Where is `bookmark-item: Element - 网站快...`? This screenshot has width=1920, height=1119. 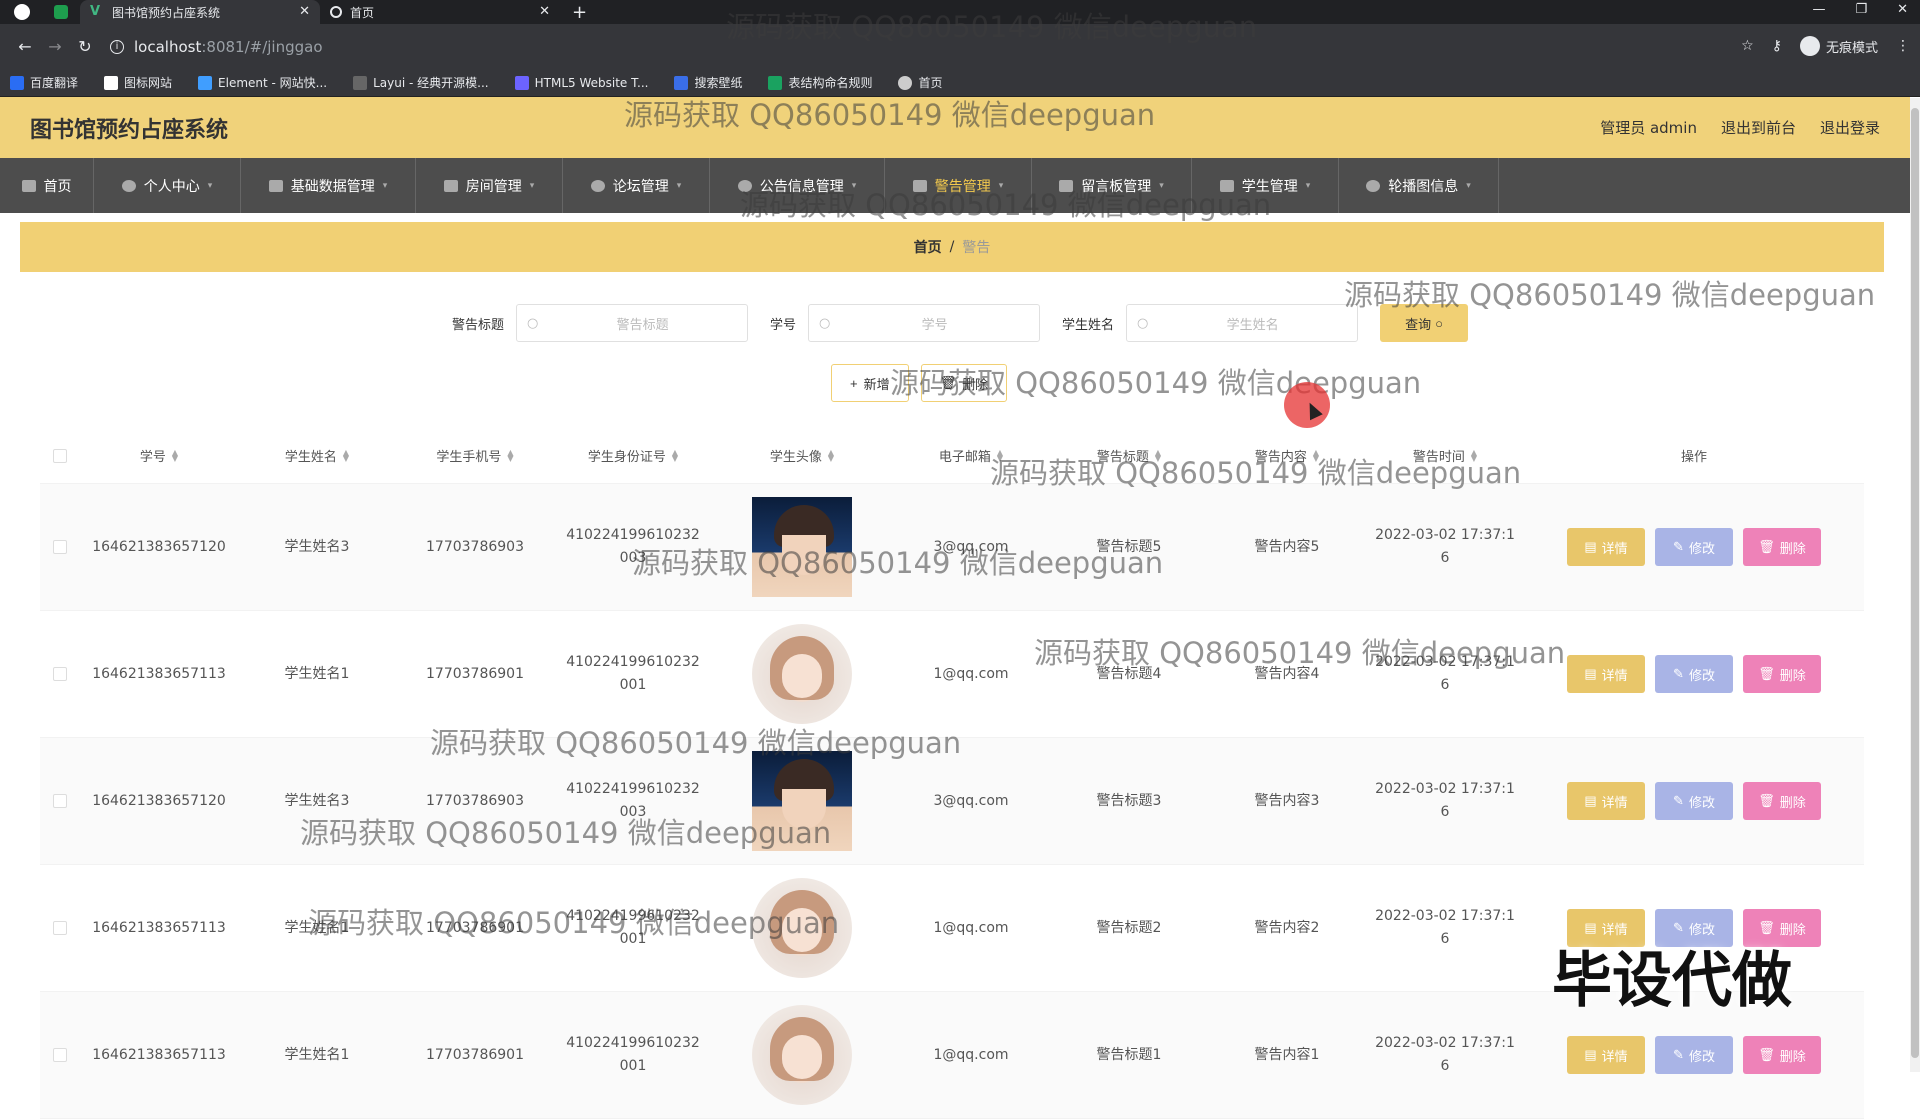 bookmark-item: Element - 网站快... is located at coordinates (262, 82).